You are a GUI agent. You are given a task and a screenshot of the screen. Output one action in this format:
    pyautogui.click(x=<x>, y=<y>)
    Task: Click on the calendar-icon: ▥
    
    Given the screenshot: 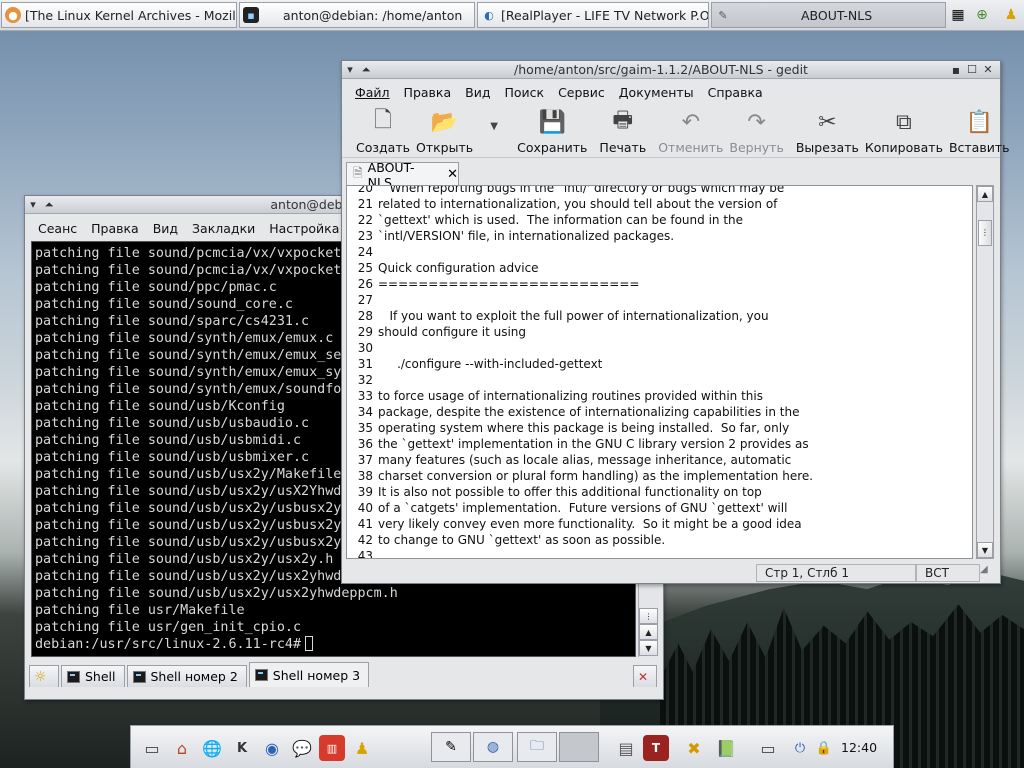 What is the action you would take?
    pyautogui.click(x=332, y=748)
    